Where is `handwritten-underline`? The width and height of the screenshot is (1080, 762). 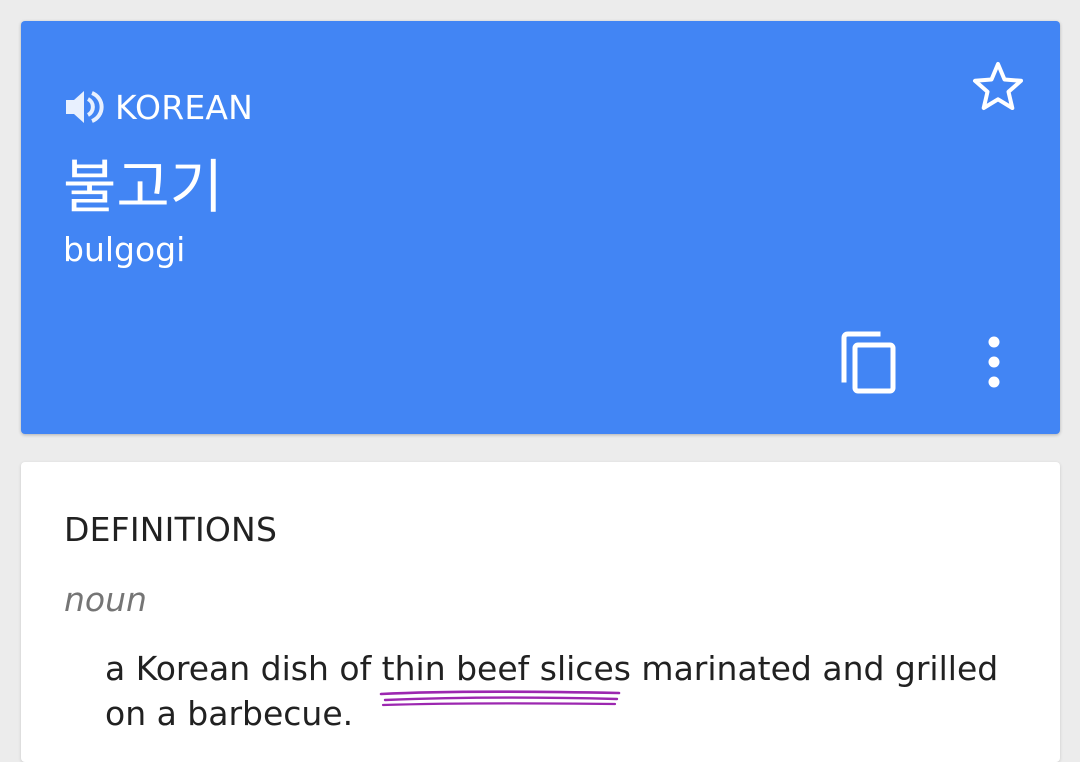 handwritten-underline is located at coordinates (500, 698).